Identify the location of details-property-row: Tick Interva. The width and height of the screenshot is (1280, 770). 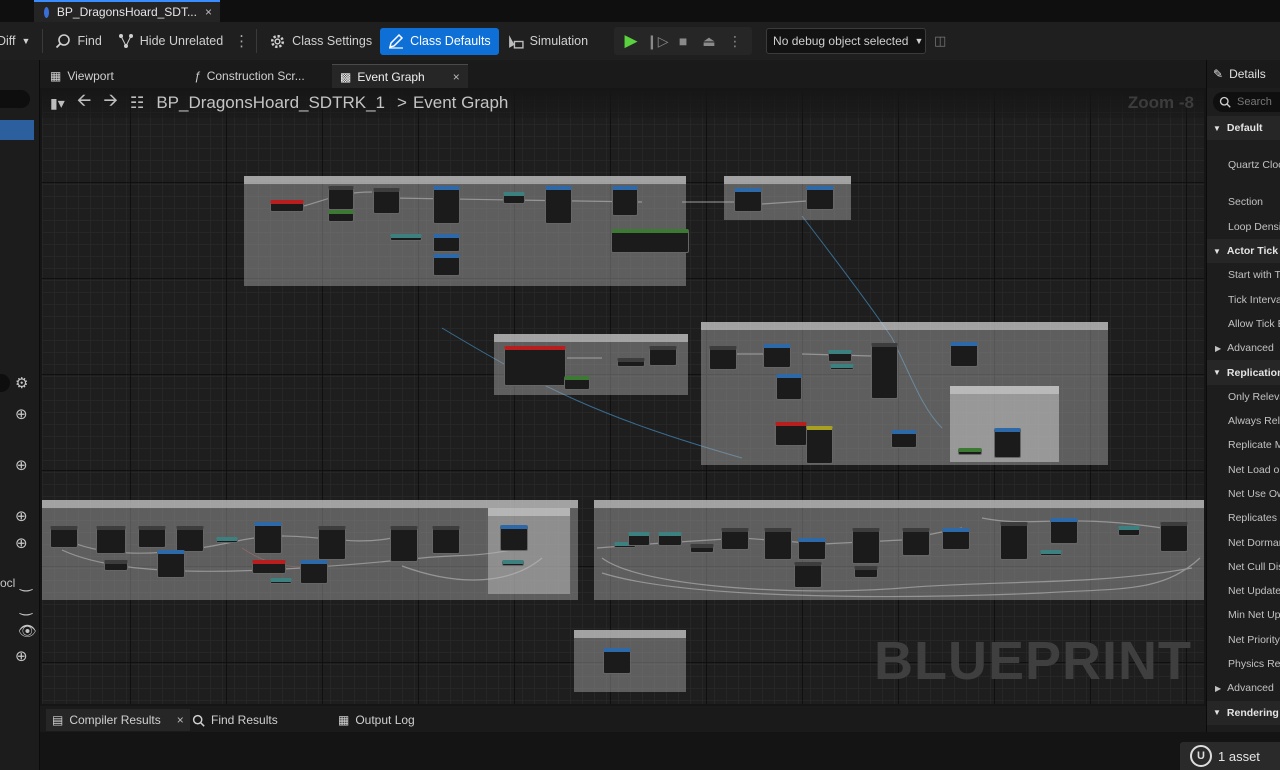
(1243, 299).